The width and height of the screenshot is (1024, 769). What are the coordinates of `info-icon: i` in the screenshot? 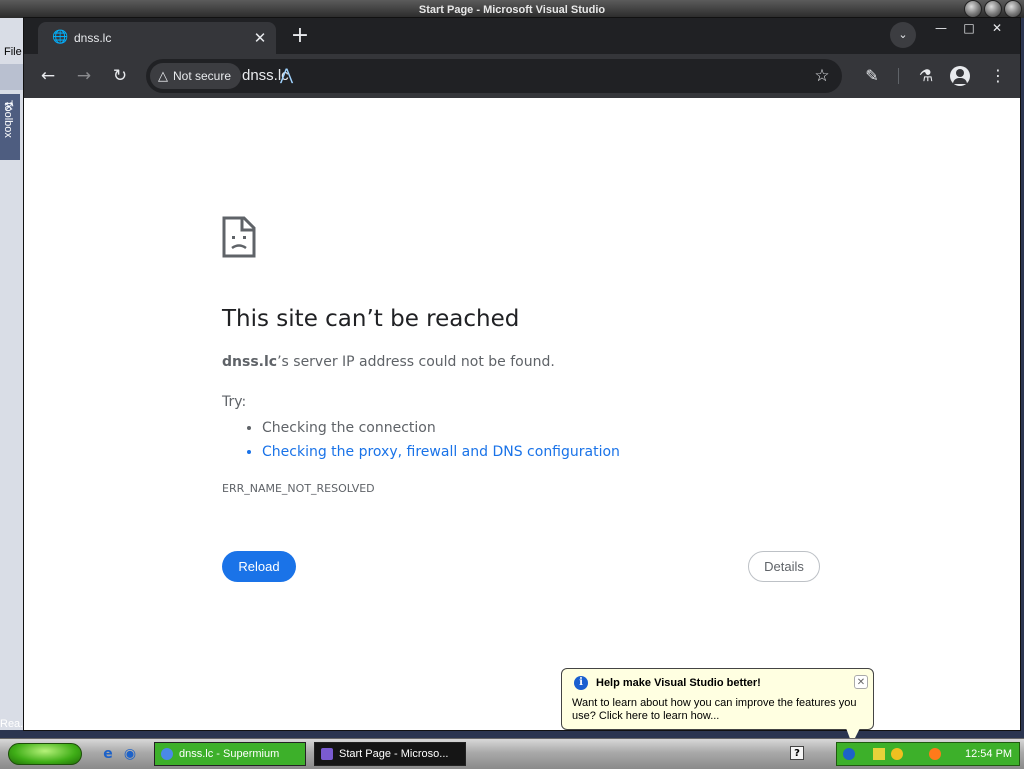 It's located at (581, 683).